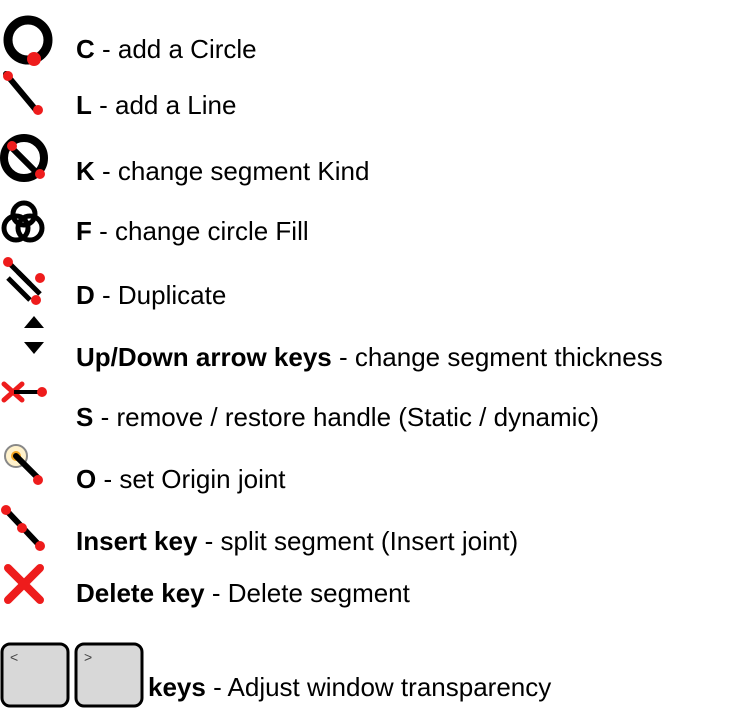 The image size is (736, 727). Describe the element at coordinates (202, 479) in the screenshot. I see `shortcut-description: set Origin joint` at that location.